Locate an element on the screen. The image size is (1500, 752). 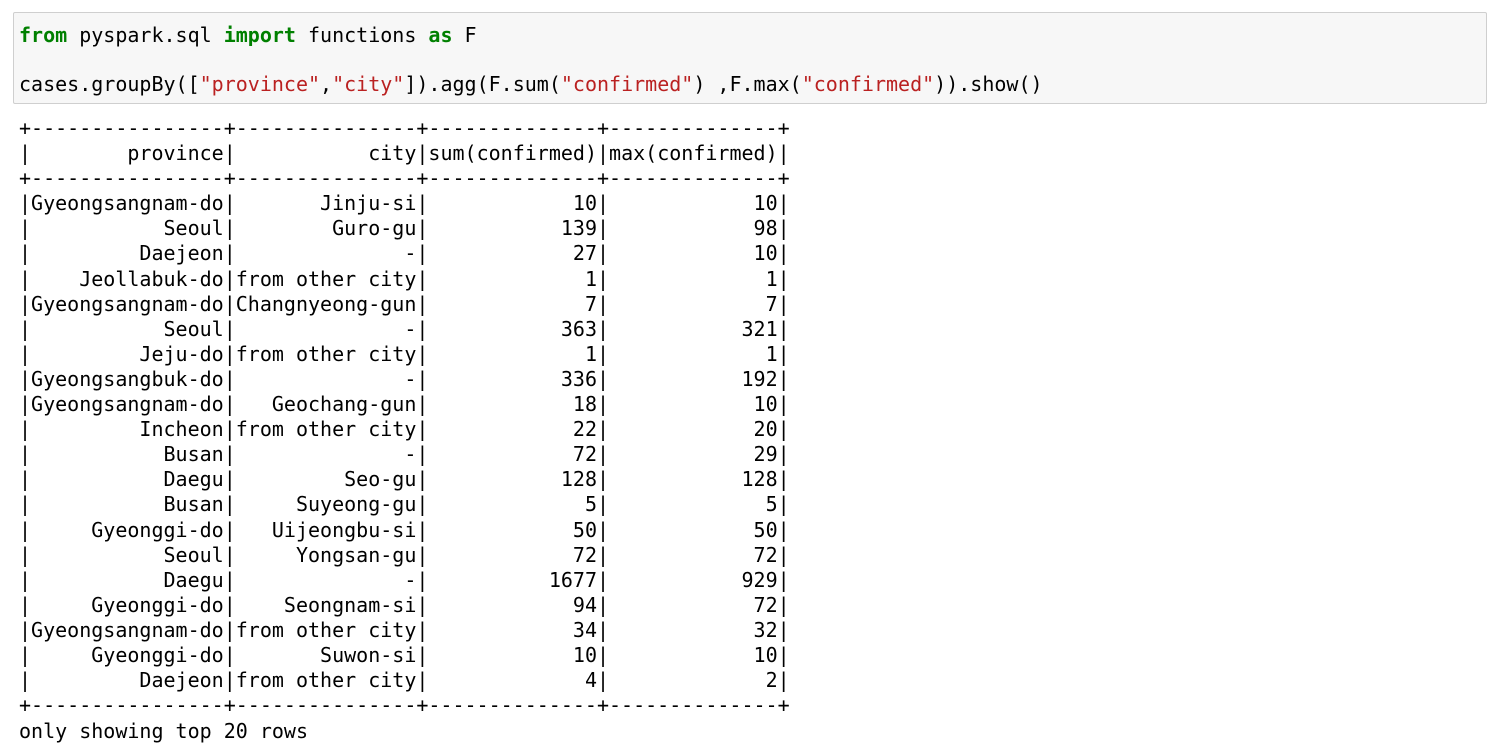
table-cell: sum(confirmed) is located at coordinates (512, 153).